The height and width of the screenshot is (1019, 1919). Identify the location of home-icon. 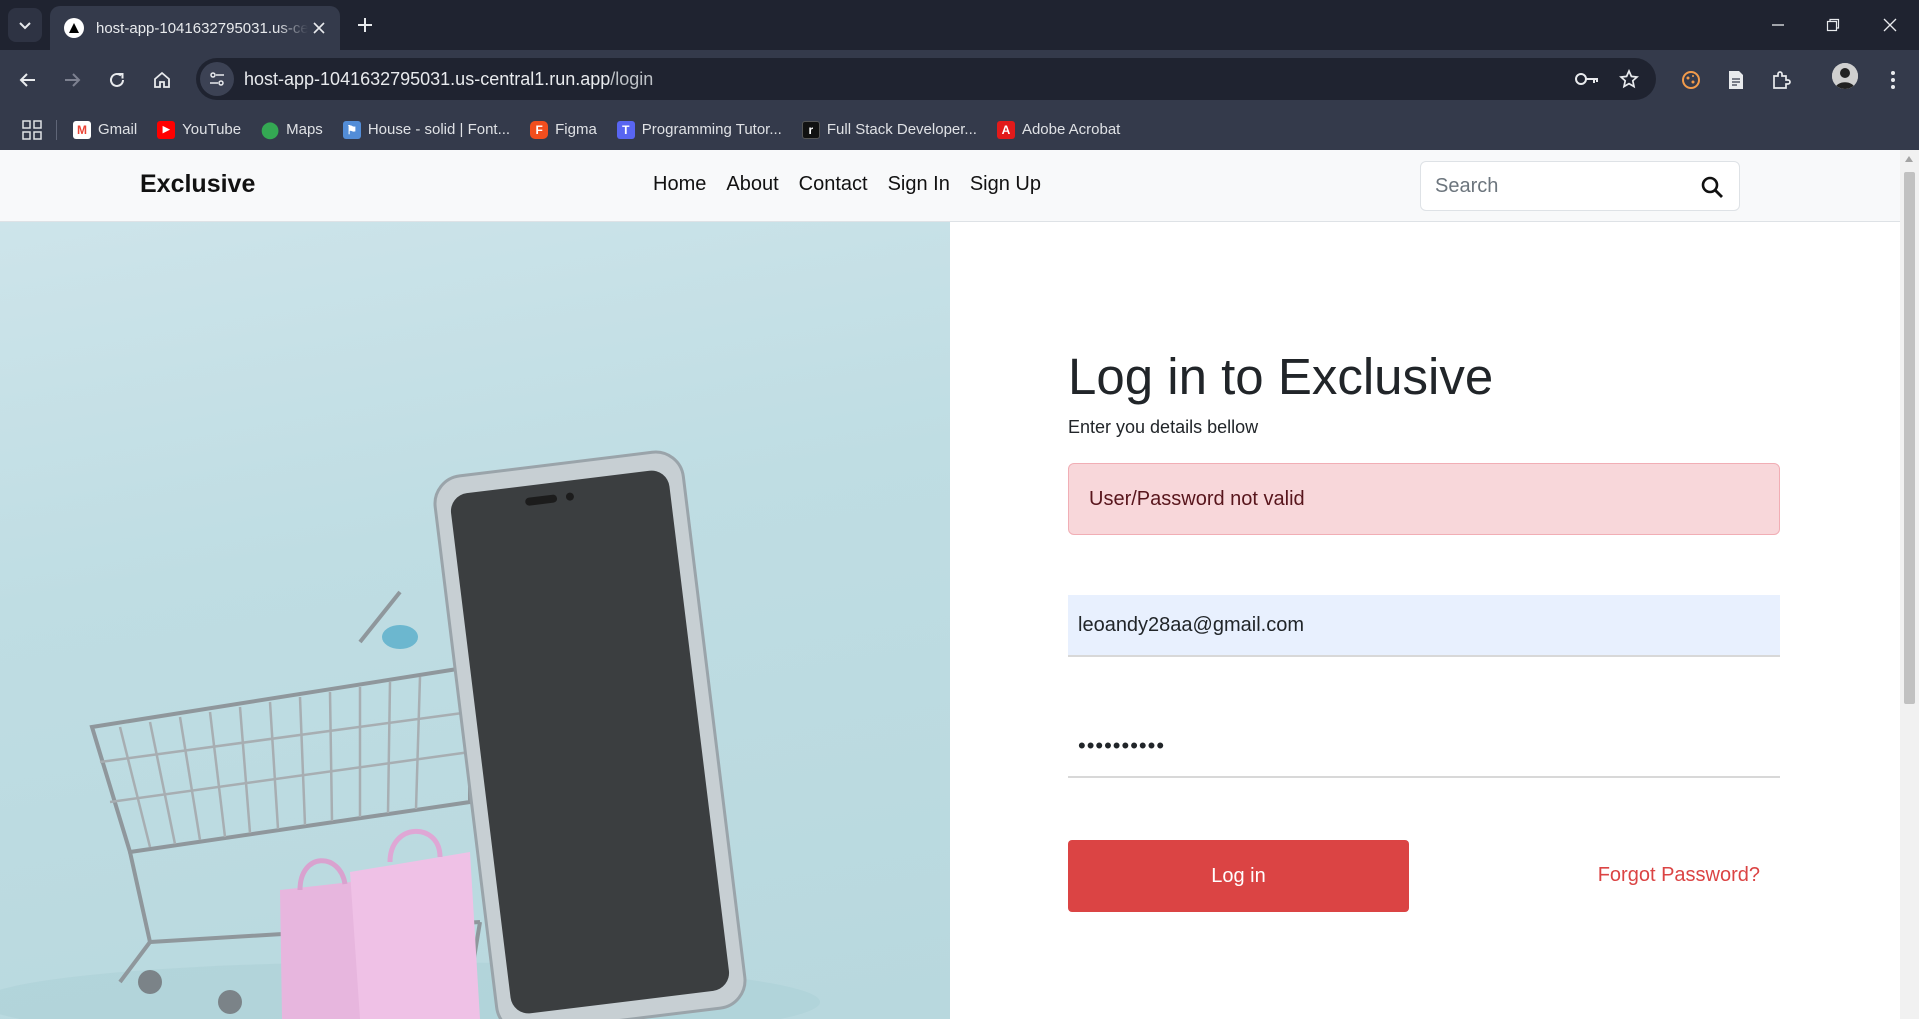
(162, 79).